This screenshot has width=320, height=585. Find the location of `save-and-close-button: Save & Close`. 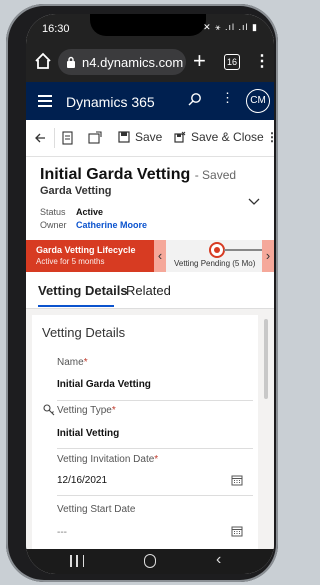

save-and-close-button: Save & Close is located at coordinates (219, 137).